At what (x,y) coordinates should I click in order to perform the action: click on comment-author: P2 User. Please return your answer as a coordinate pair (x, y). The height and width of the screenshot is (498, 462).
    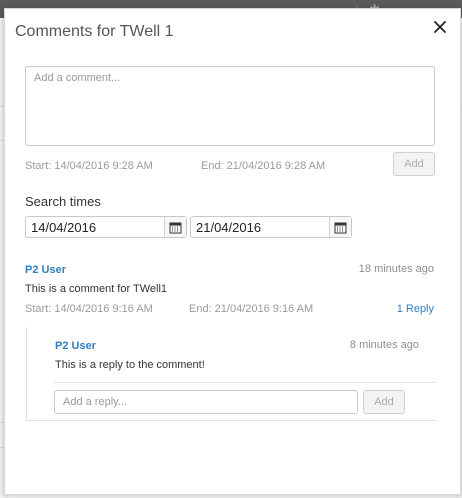
    Looking at the image, I should click on (45, 270).